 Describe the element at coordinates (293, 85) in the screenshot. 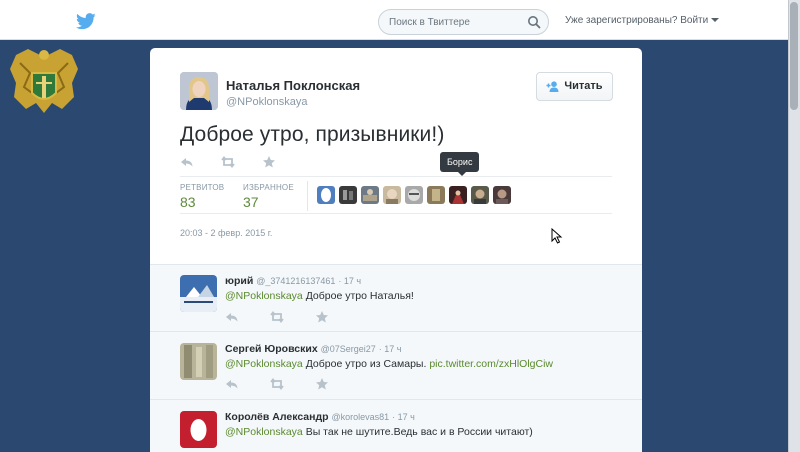

I see `author-name: Наталья Поклонская` at that location.